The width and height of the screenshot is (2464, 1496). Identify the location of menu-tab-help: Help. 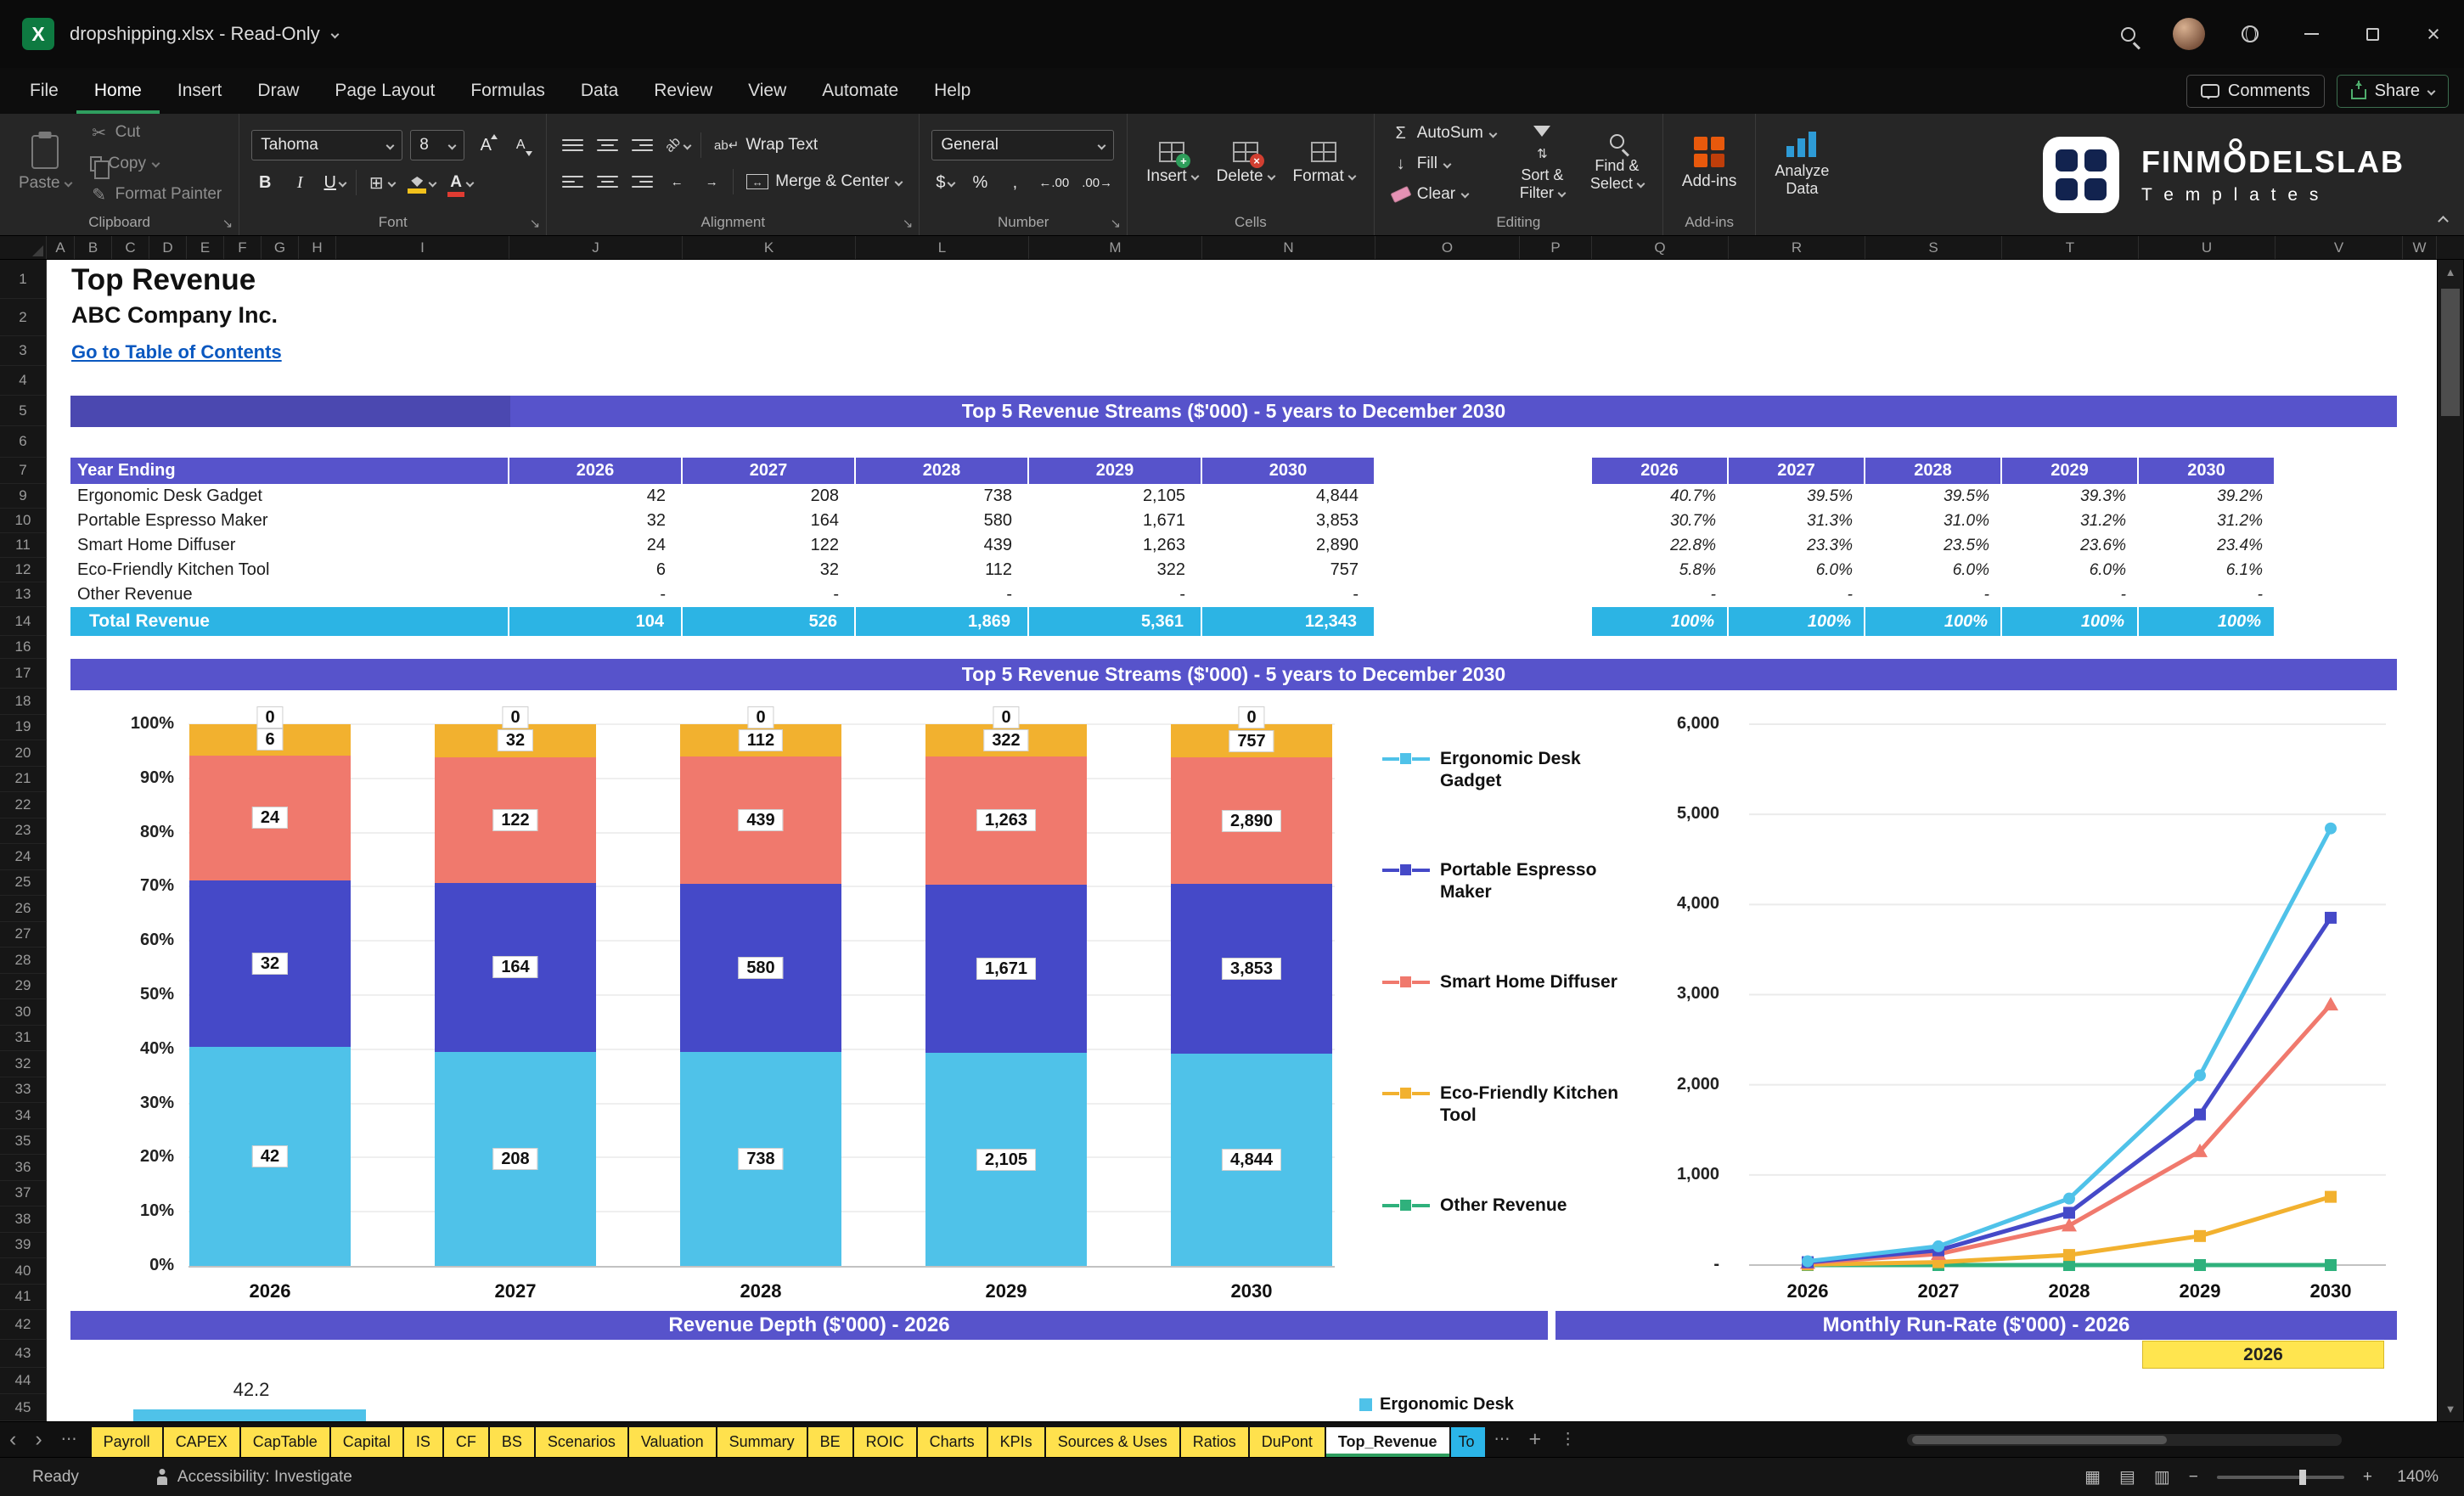
(952, 91).